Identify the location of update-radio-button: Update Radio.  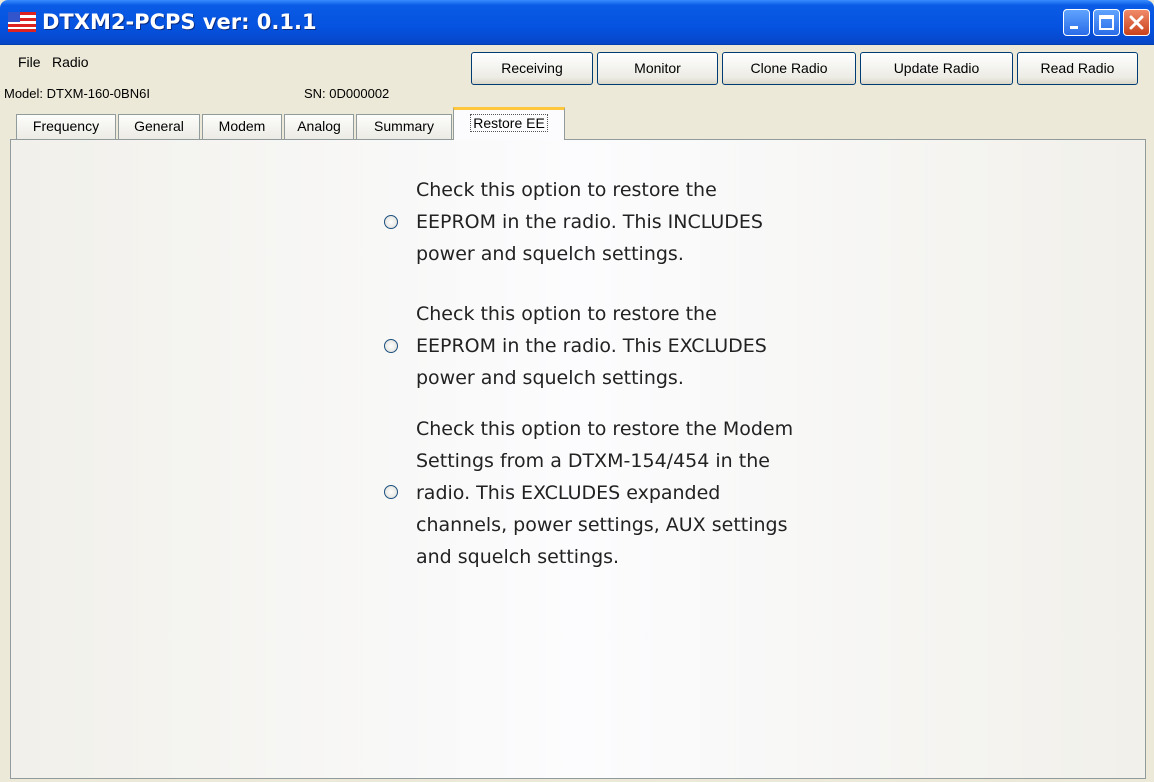
(936, 68).